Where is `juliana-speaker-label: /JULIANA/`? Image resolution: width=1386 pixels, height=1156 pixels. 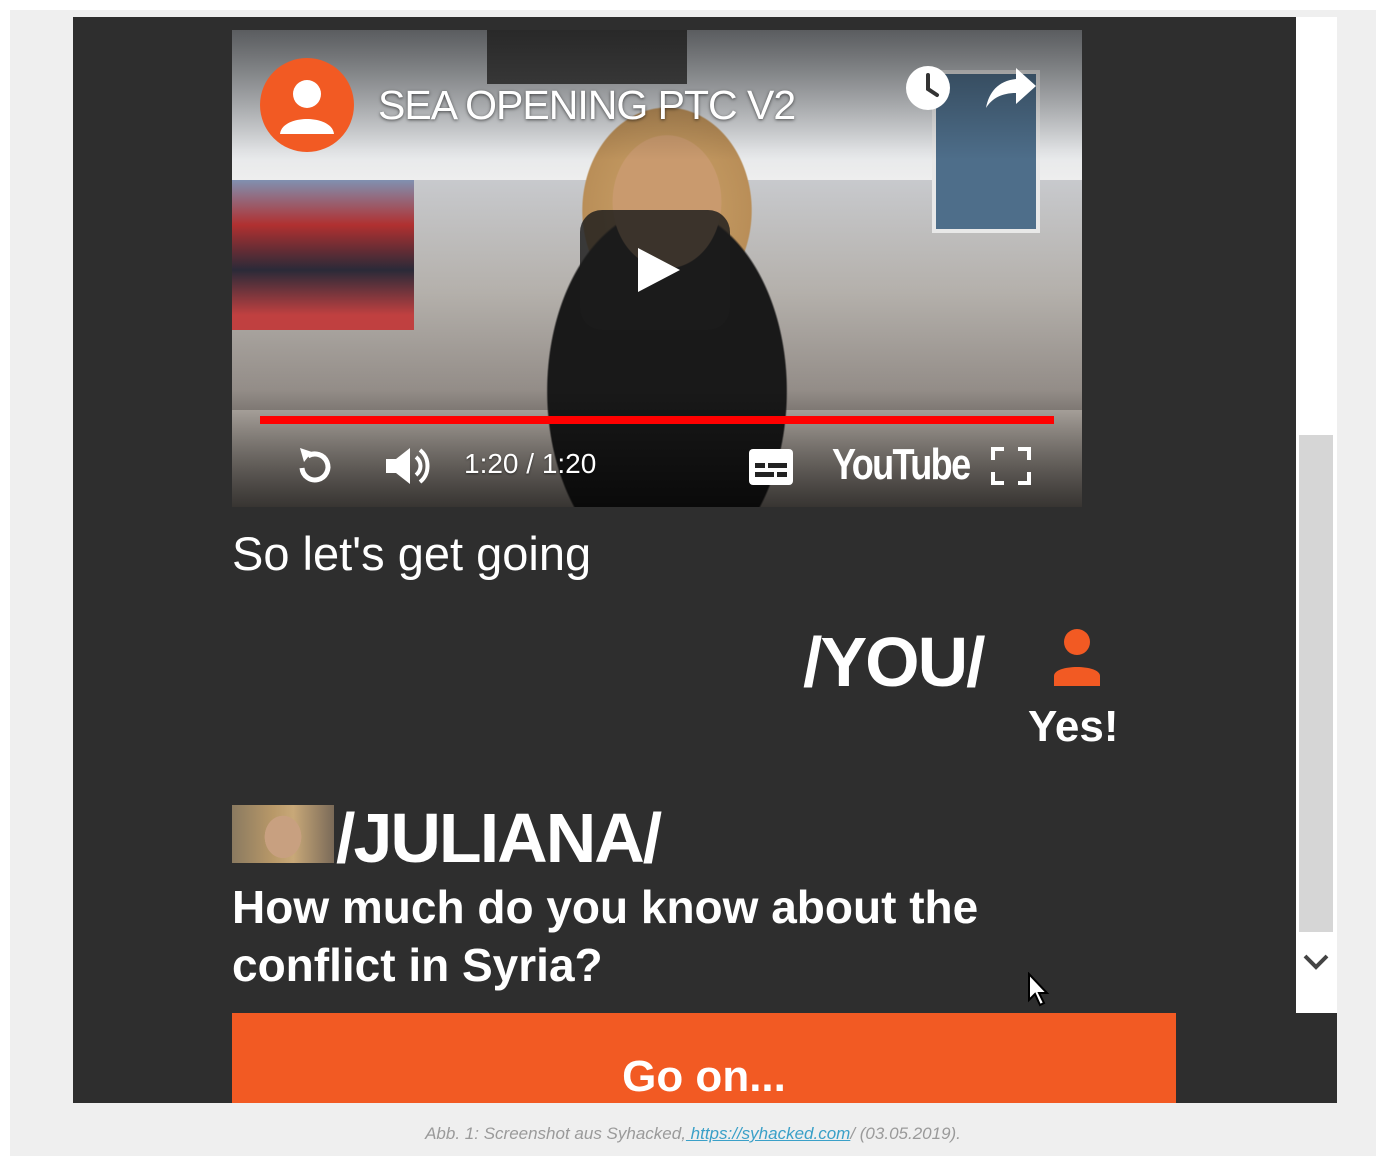 juliana-speaker-label: /JULIANA/ is located at coordinates (499, 838).